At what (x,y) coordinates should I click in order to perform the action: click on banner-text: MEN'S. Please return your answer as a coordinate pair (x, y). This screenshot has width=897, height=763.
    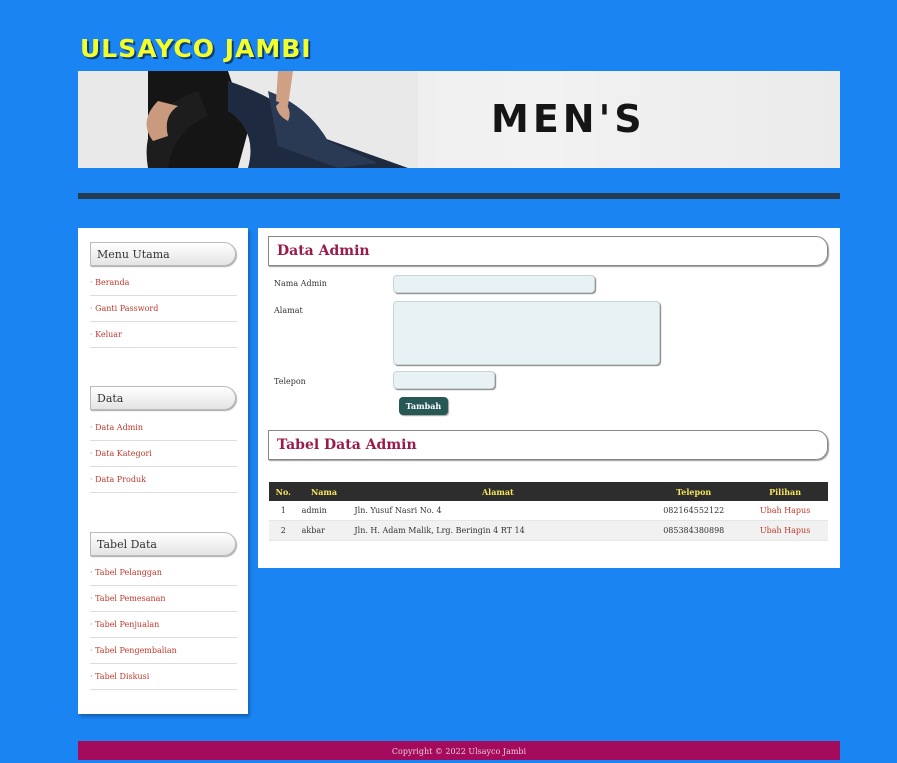
    Looking at the image, I should click on (568, 119).